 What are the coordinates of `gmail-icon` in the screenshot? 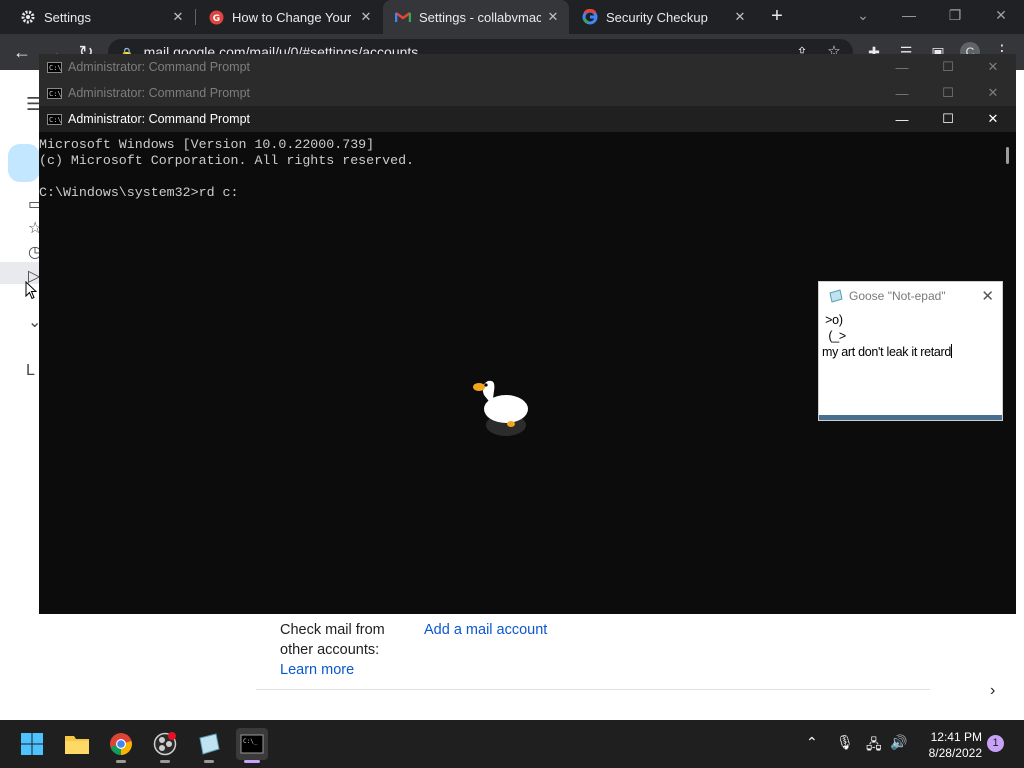 It's located at (403, 17).